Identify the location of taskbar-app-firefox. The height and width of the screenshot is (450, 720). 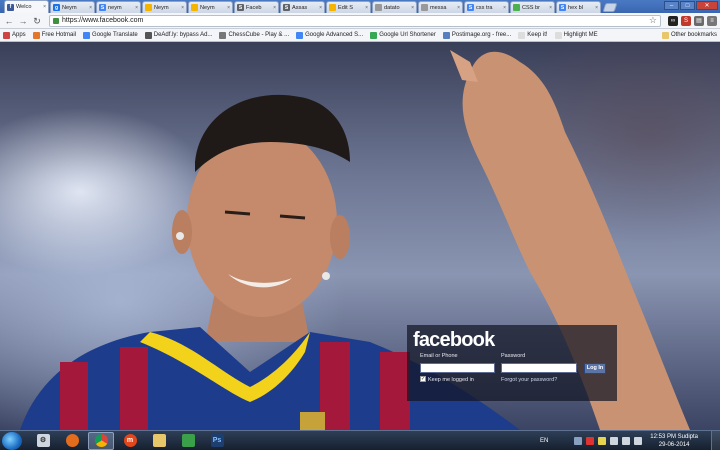
(72, 441).